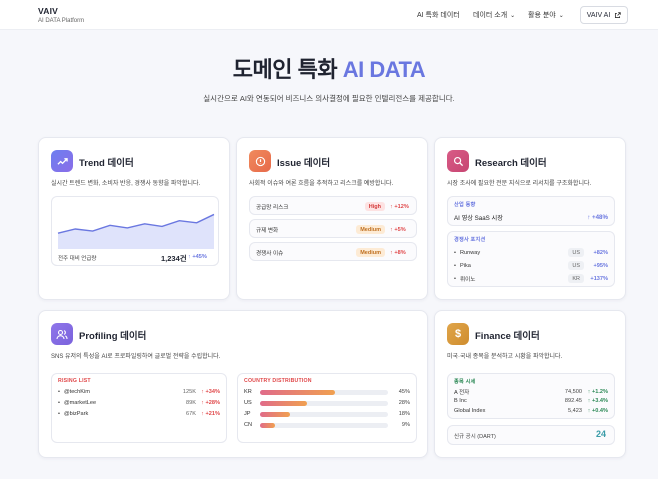 The width and height of the screenshot is (658, 479). Describe the element at coordinates (531, 435) in the screenshot. I see `dart-box: 신규 공시 (DART) 24` at that location.